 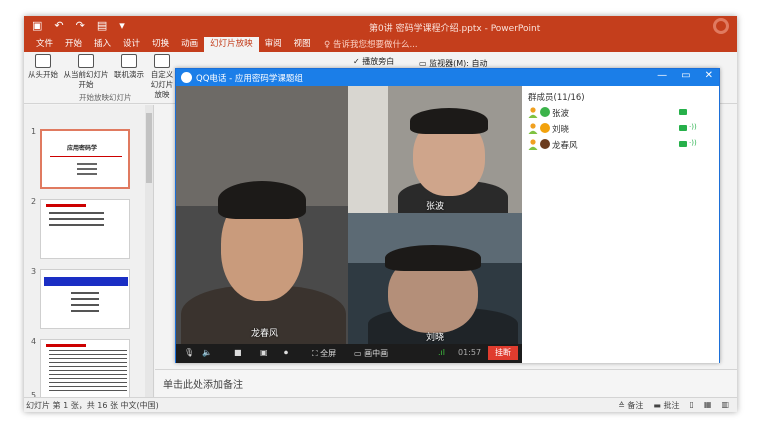 What do you see at coordinates (620, 113) in the screenshot?
I see `member-row: 张波` at bounding box center [620, 113].